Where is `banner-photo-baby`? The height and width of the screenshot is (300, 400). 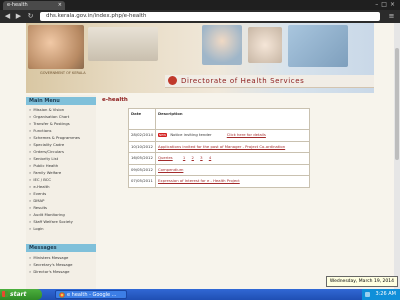 banner-photo-baby is located at coordinates (265, 45).